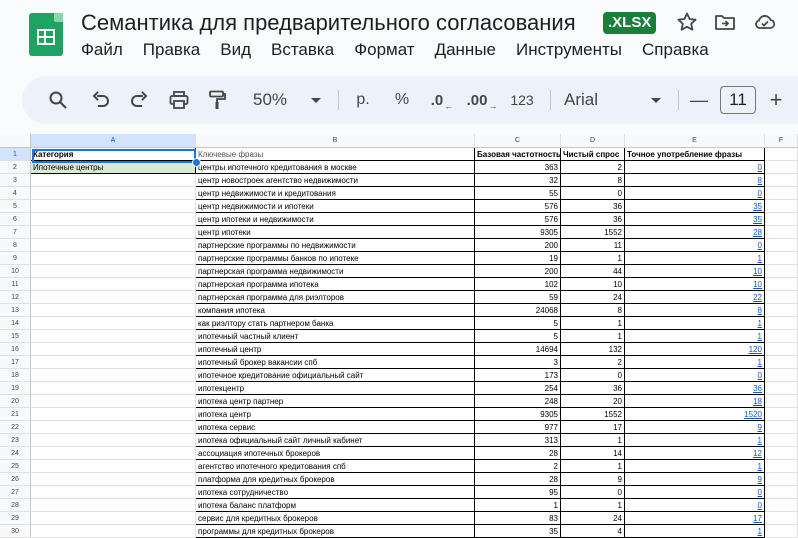 The width and height of the screenshot is (798, 538). What do you see at coordinates (15, 362) in the screenshot?
I see `row-header: 17` at bounding box center [15, 362].